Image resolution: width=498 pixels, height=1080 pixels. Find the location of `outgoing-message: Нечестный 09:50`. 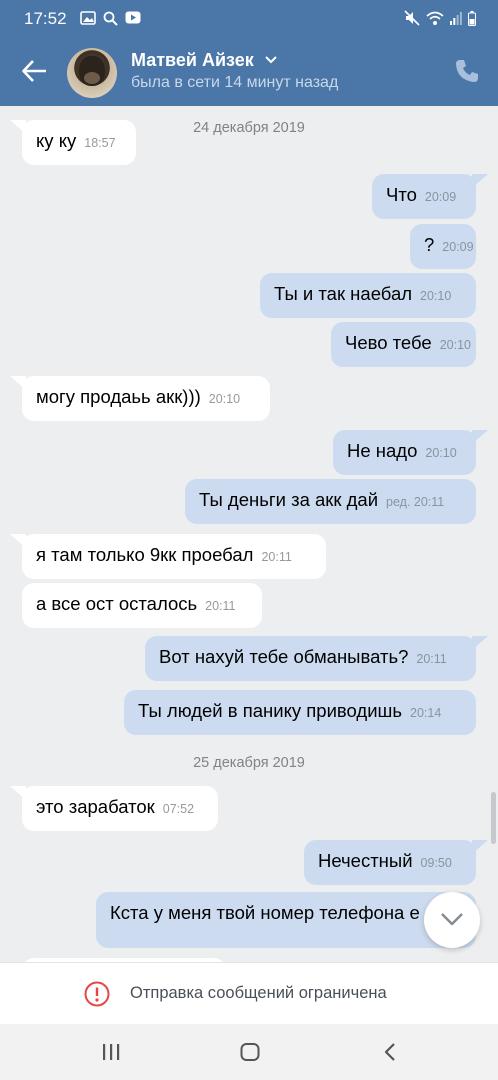

outgoing-message: Нечестный 09:50 is located at coordinates (390, 862).